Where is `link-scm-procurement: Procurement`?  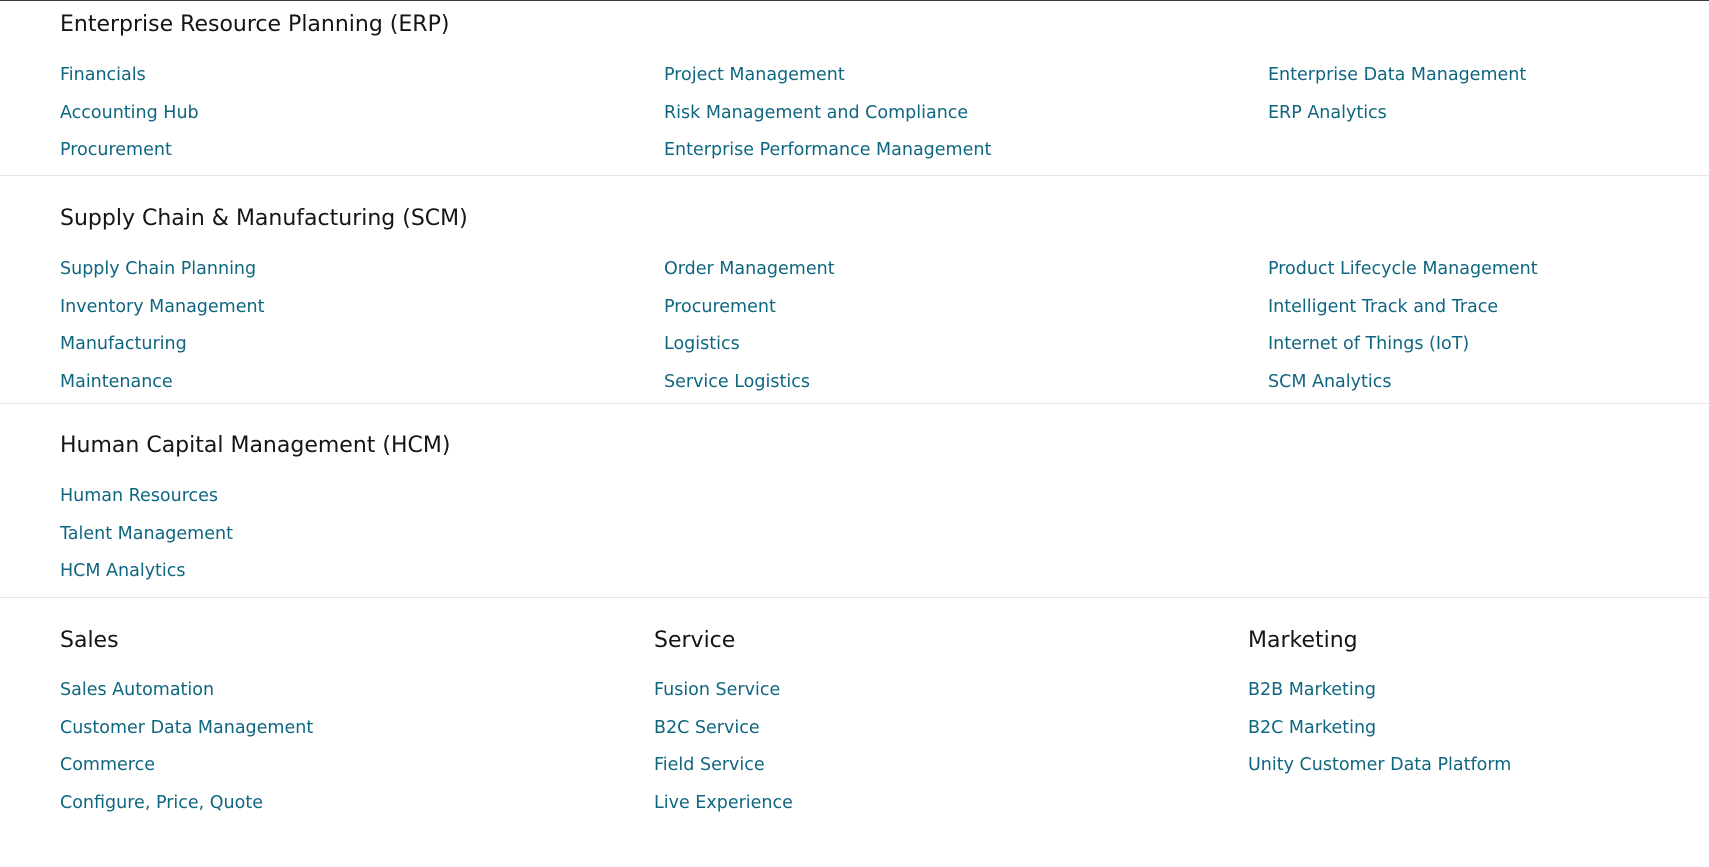
link-scm-procurement: Procurement is located at coordinates (720, 307).